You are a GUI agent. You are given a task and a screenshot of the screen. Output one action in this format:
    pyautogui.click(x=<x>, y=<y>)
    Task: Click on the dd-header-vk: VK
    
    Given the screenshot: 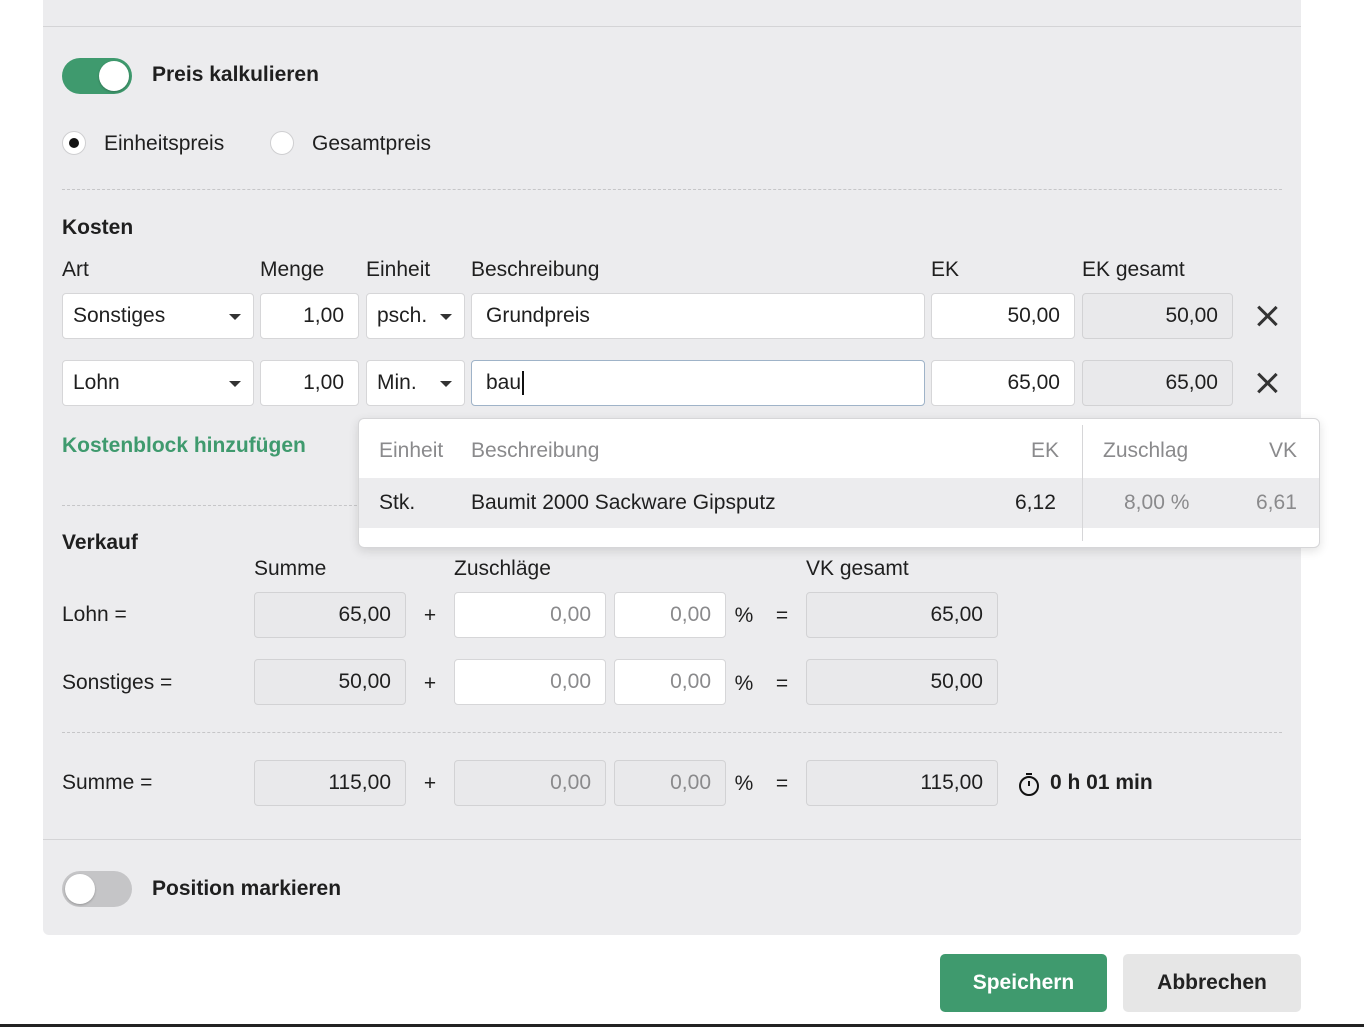 What is the action you would take?
    pyautogui.click(x=1283, y=450)
    